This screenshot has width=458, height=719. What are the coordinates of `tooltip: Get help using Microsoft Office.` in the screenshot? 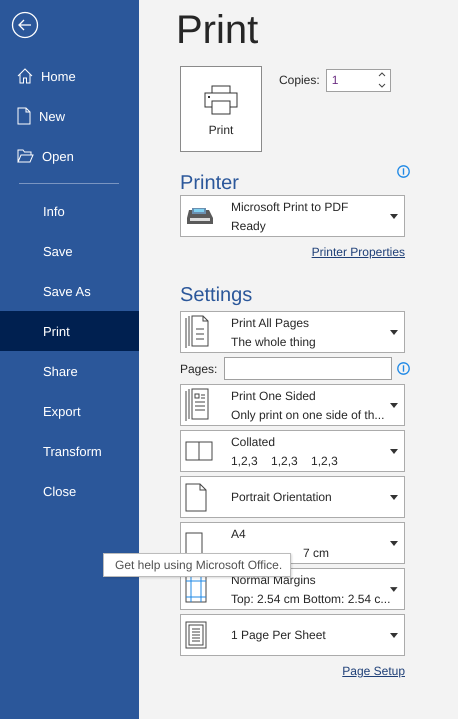 It's located at (197, 565).